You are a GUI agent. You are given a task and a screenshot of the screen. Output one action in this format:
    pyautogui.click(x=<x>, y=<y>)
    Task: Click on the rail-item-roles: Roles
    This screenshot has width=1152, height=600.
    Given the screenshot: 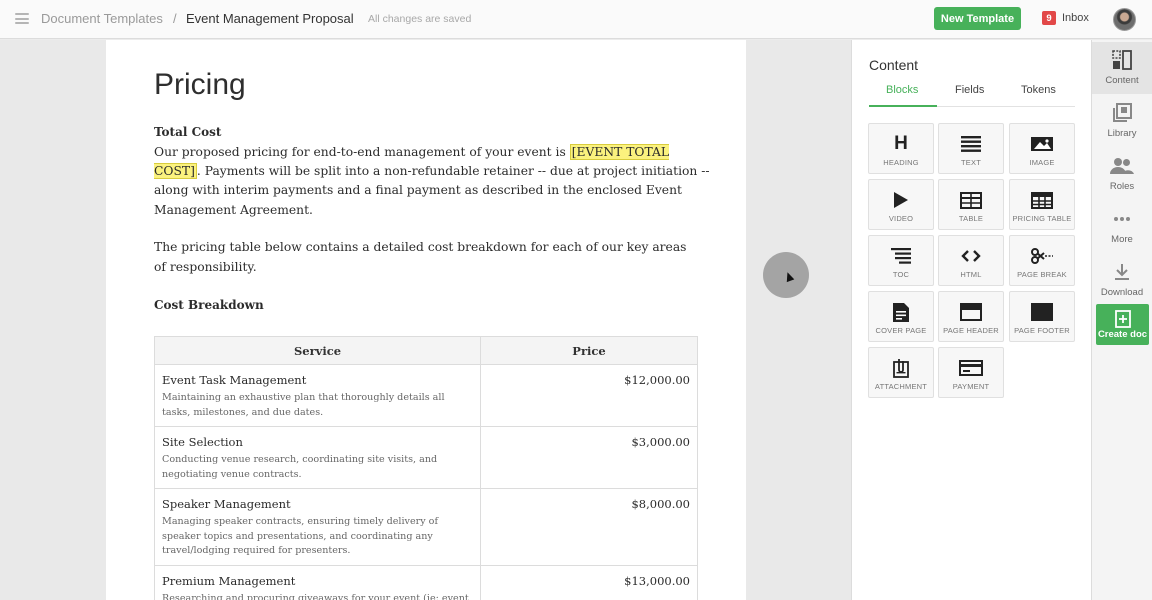 What is the action you would take?
    pyautogui.click(x=1122, y=174)
    